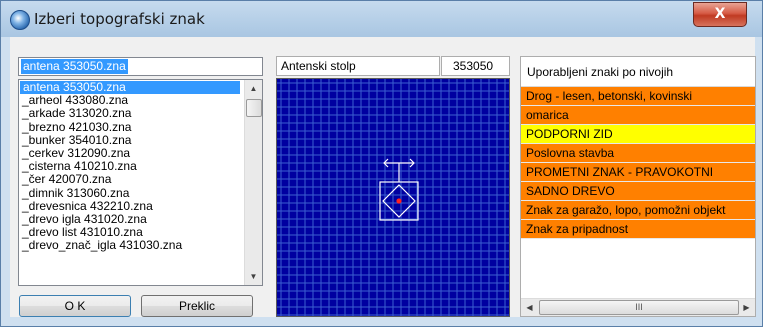 This screenshot has height=327, width=763. Describe the element at coordinates (140, 140) in the screenshot. I see `symbol-list-item: _bunker 354010.zna` at that location.